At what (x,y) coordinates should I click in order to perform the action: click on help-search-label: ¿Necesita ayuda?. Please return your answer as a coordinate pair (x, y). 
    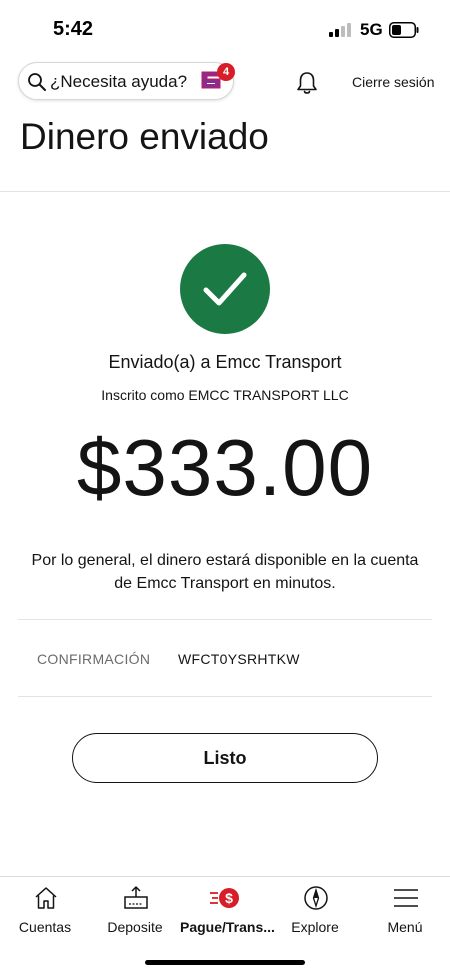
    Looking at the image, I should click on (119, 81).